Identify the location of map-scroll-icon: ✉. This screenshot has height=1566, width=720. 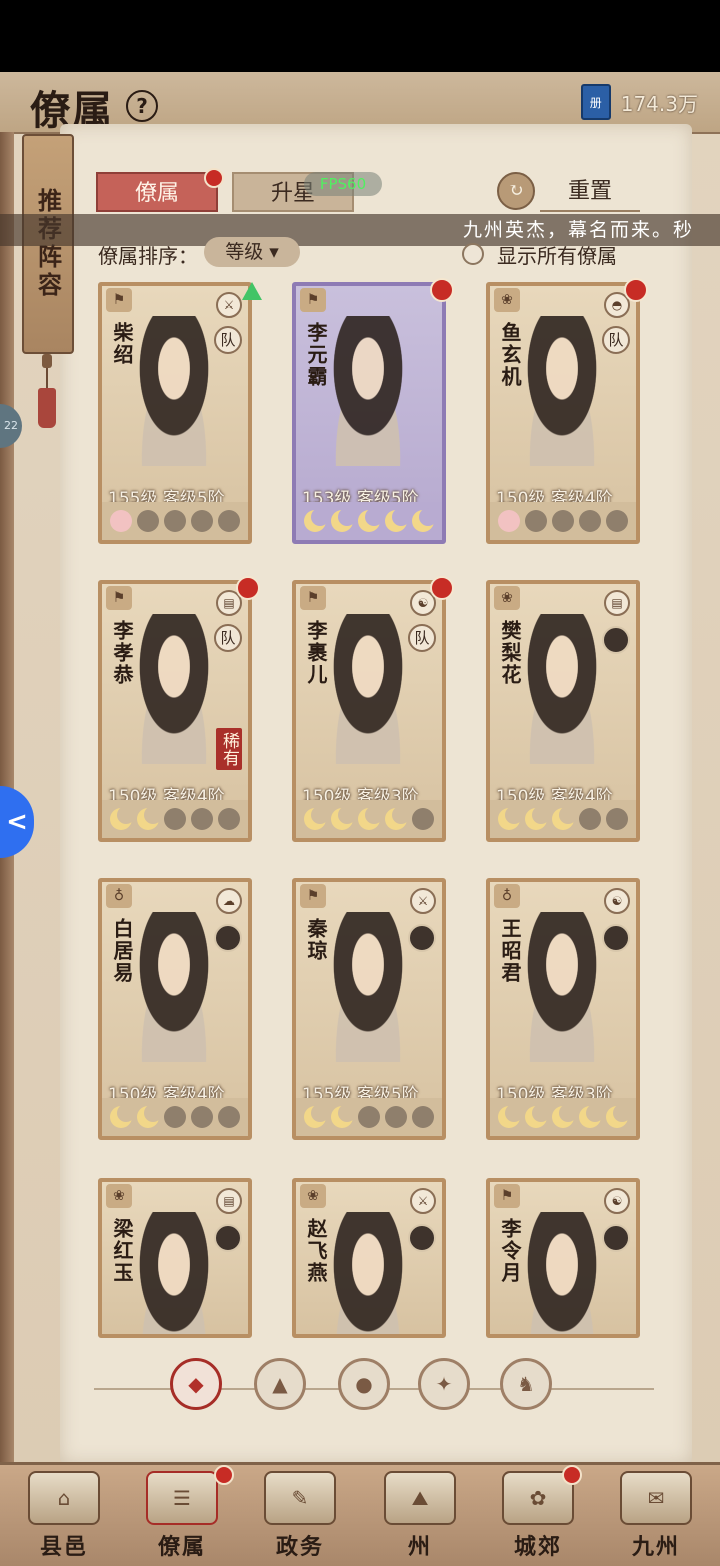
(656, 1498).